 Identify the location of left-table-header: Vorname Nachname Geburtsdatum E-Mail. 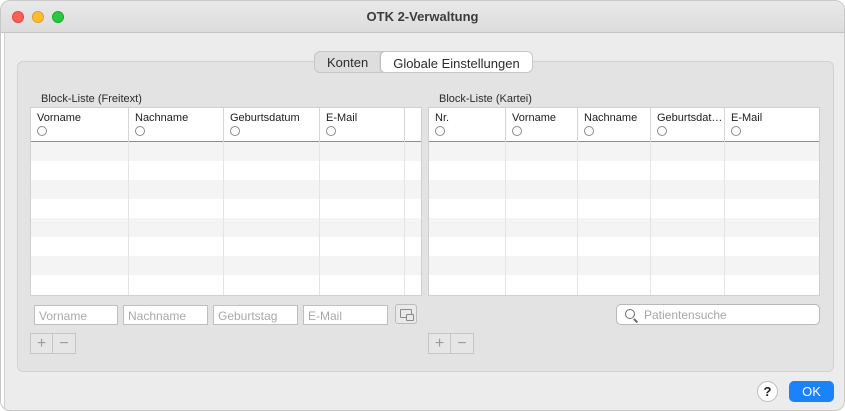
(226, 125).